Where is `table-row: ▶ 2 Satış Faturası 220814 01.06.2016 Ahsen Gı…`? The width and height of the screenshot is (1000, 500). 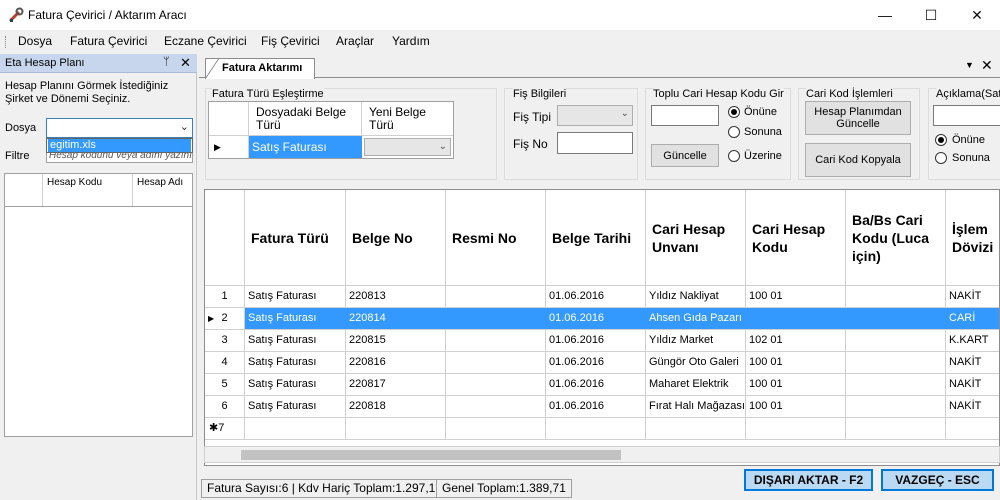
table-row: ▶ 2 Satış Faturası 220814 01.06.2016 Ahsen Gı… is located at coordinates (602, 319).